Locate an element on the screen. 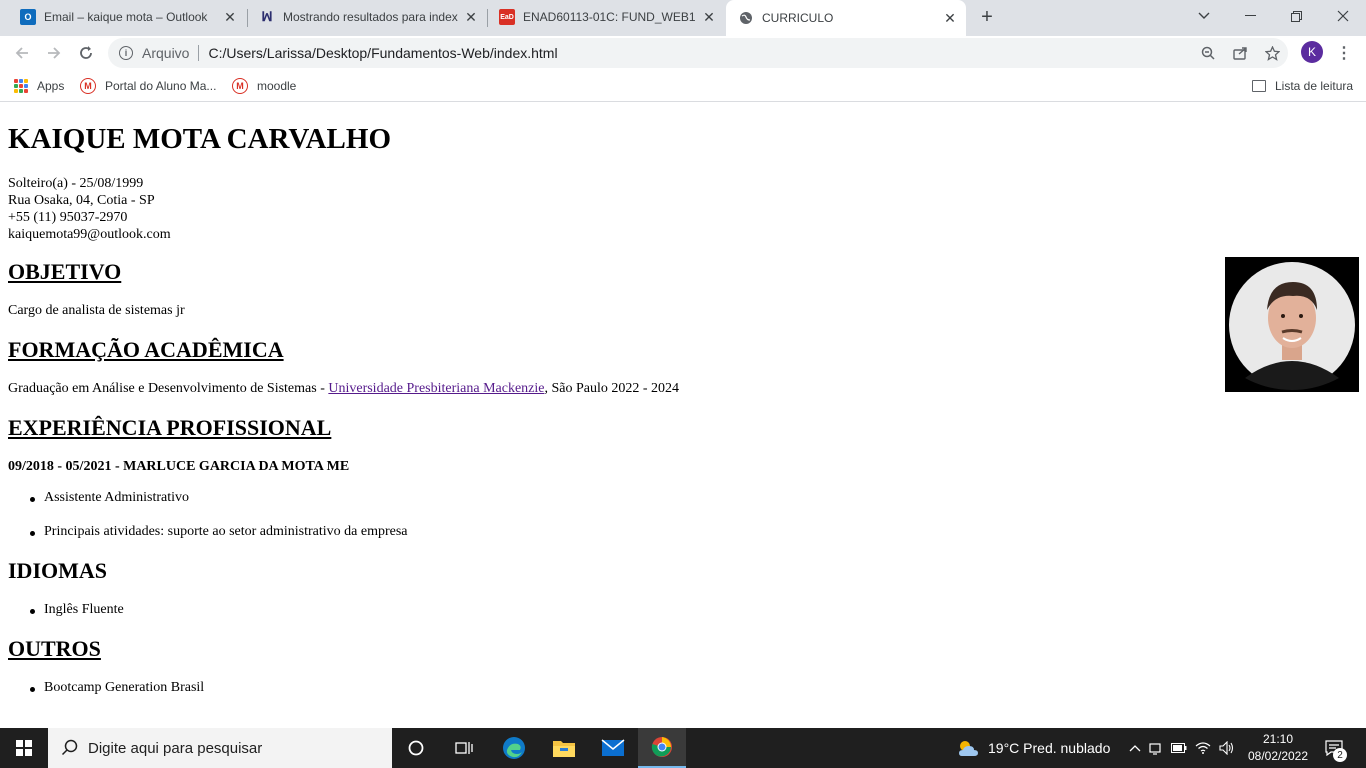 This screenshot has height=768, width=1366. clock-date: 08/02/2022 is located at coordinates (1278, 756).